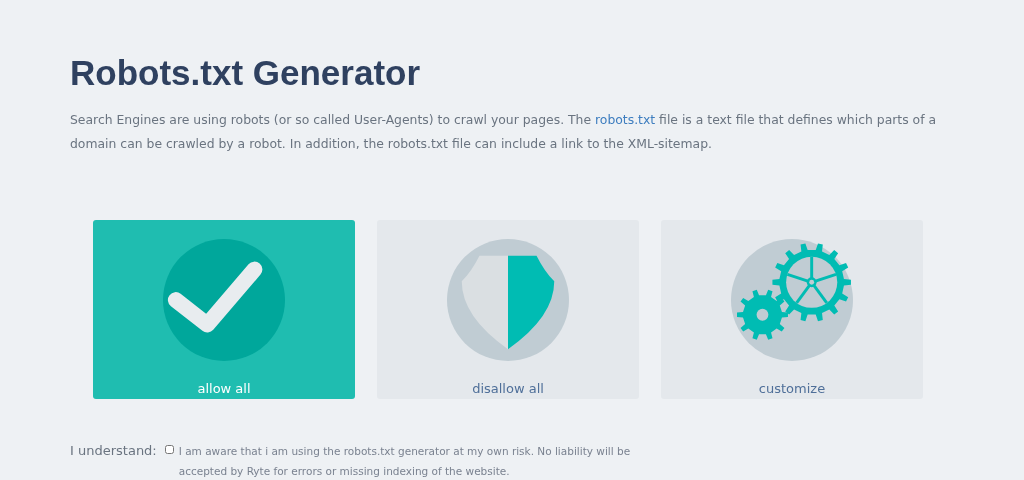 The height and width of the screenshot is (480, 1024). I want to click on checkmark-icon, so click(215, 297).